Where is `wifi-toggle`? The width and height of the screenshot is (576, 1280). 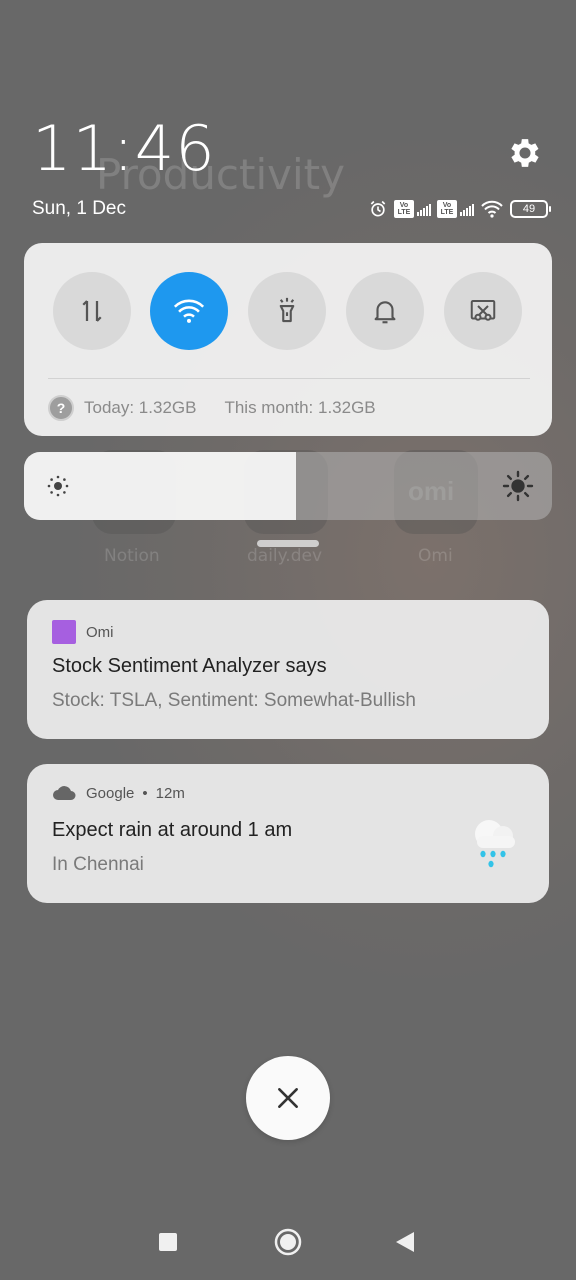
wifi-toggle is located at coordinates (189, 311).